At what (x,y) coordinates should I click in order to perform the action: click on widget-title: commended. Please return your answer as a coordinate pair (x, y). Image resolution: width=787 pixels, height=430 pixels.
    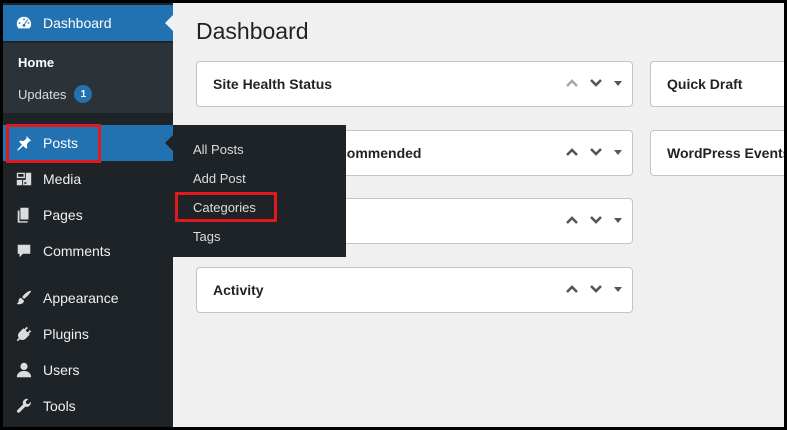
    Looking at the image, I should click on (380, 153).